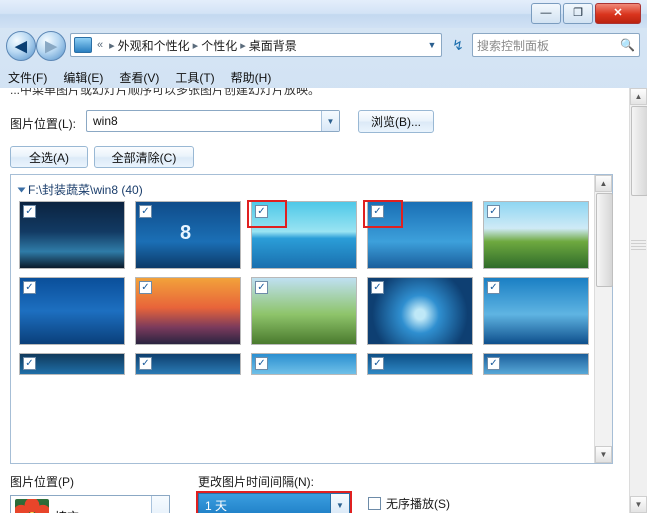 The height and width of the screenshot is (513, 647). I want to click on thumbnail-blue-eight: 8 ✓, so click(188, 235).